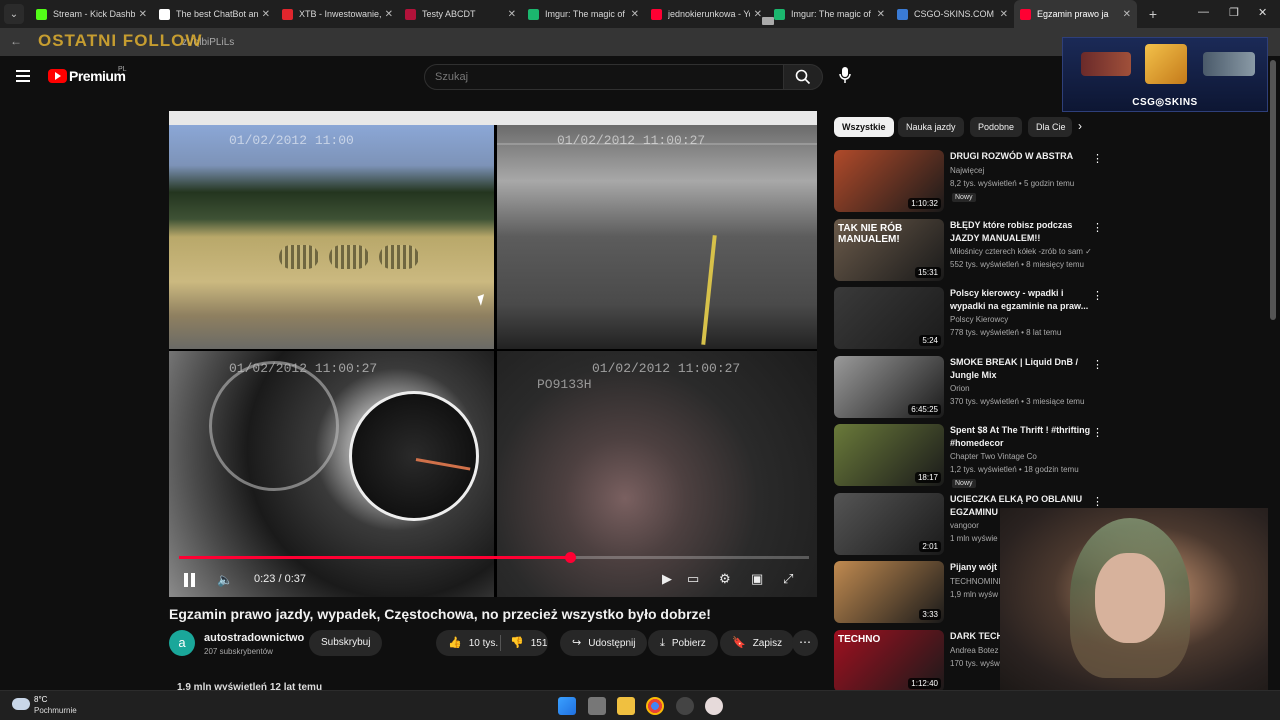 The image size is (1280, 720). I want to click on app-icon, so click(714, 706).